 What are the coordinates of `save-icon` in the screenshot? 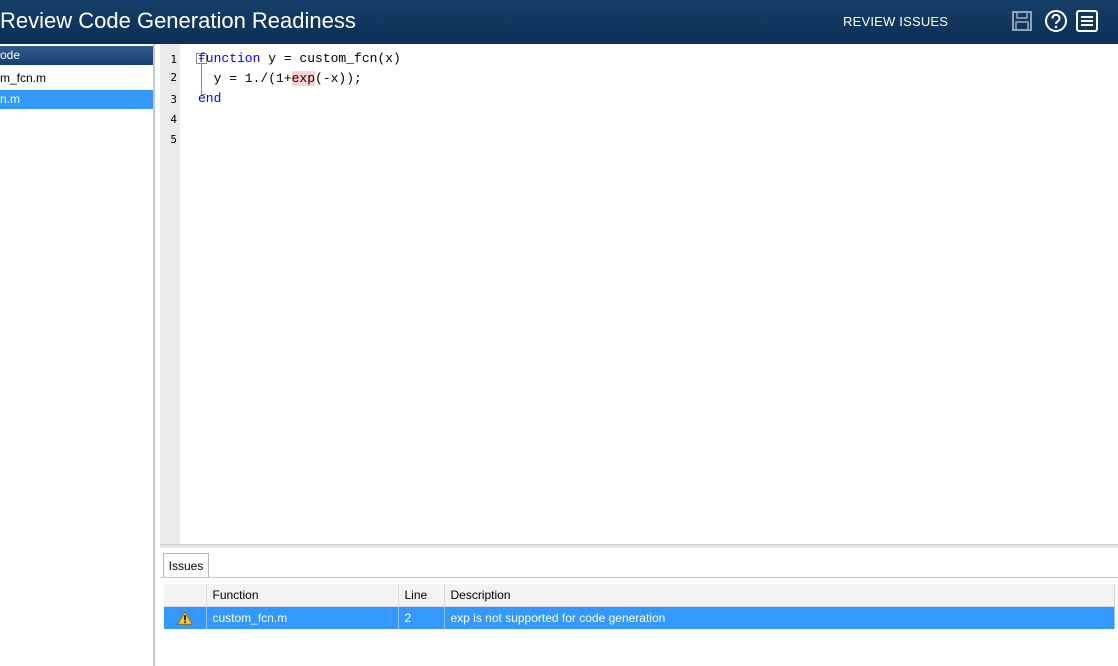 It's located at (1022, 21).